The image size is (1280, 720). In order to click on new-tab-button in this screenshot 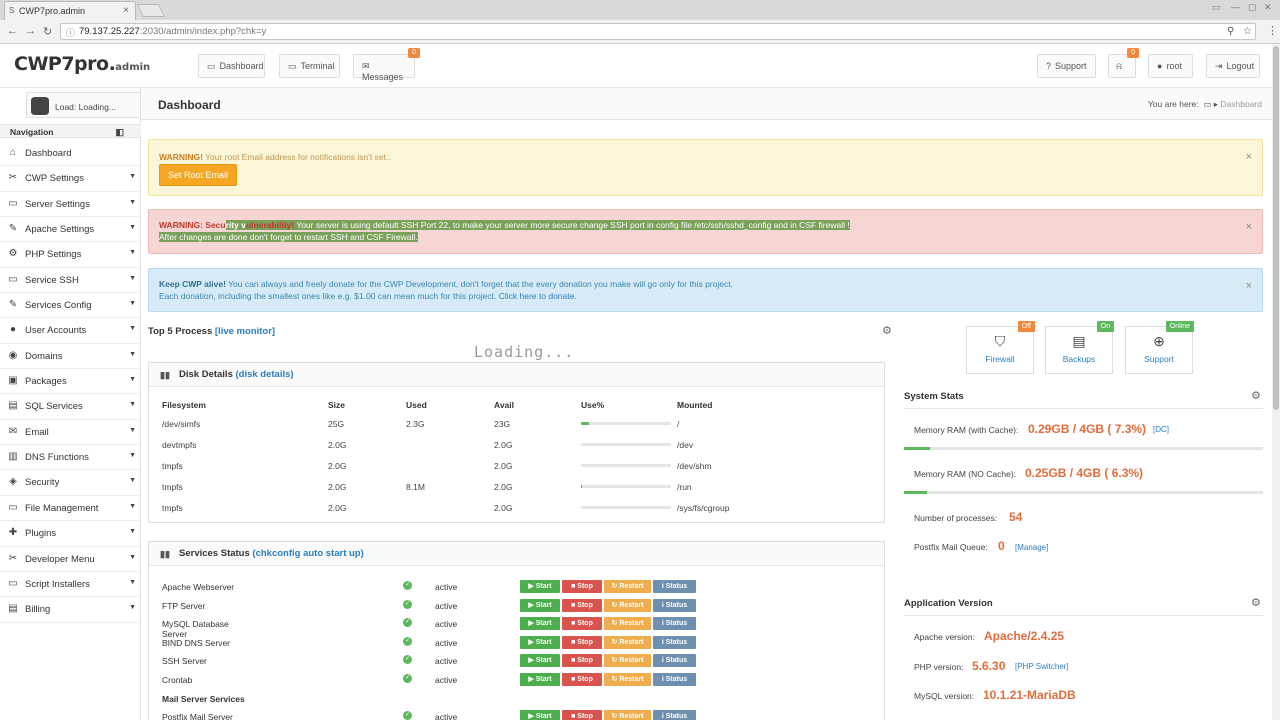, I will do `click(151, 10)`.